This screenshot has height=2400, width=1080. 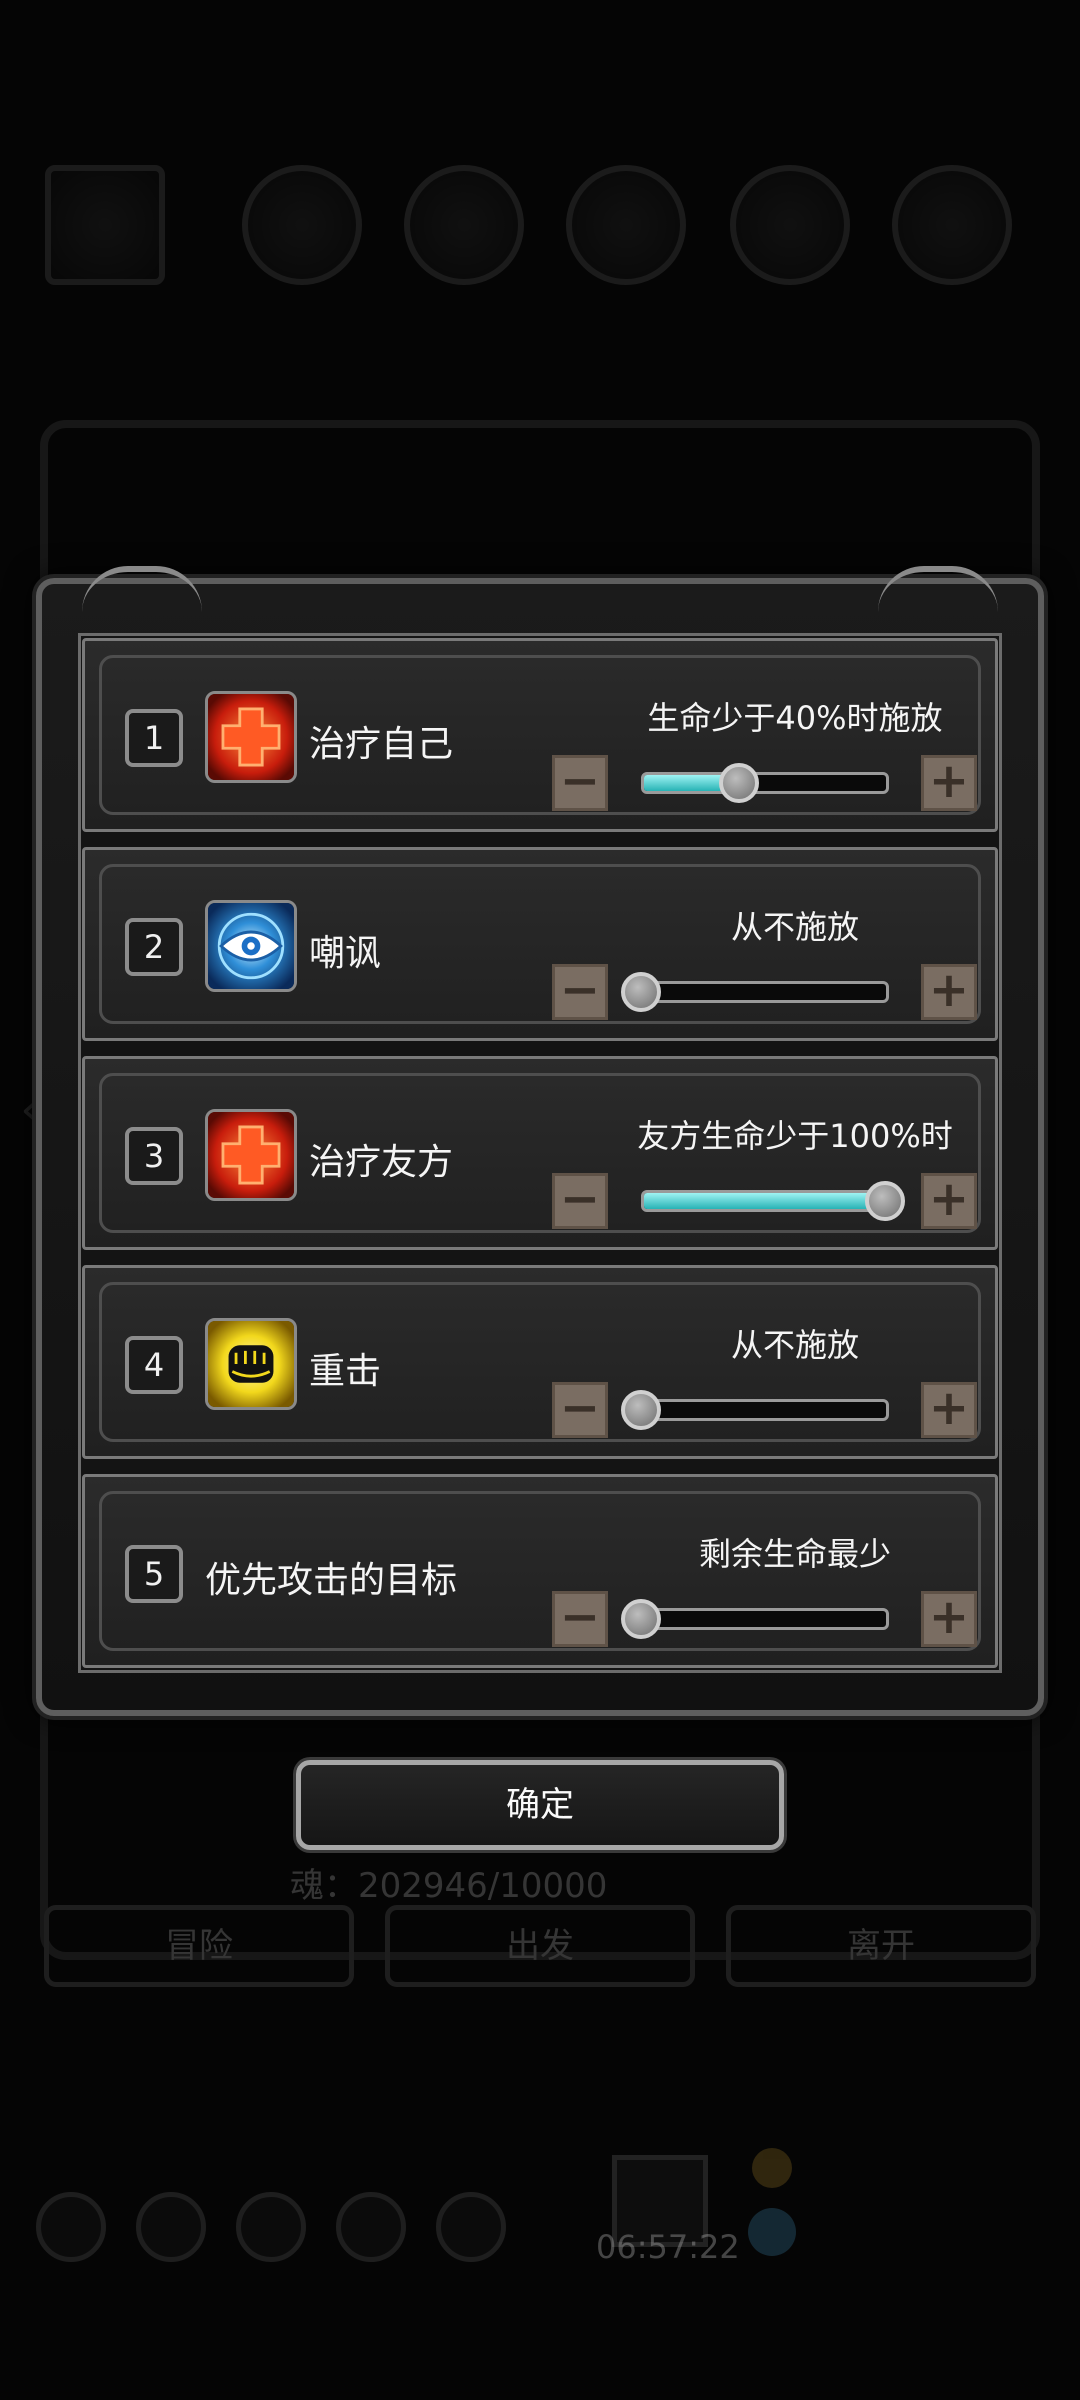 I want to click on skill-number-badge: 5, so click(x=154, y=1574).